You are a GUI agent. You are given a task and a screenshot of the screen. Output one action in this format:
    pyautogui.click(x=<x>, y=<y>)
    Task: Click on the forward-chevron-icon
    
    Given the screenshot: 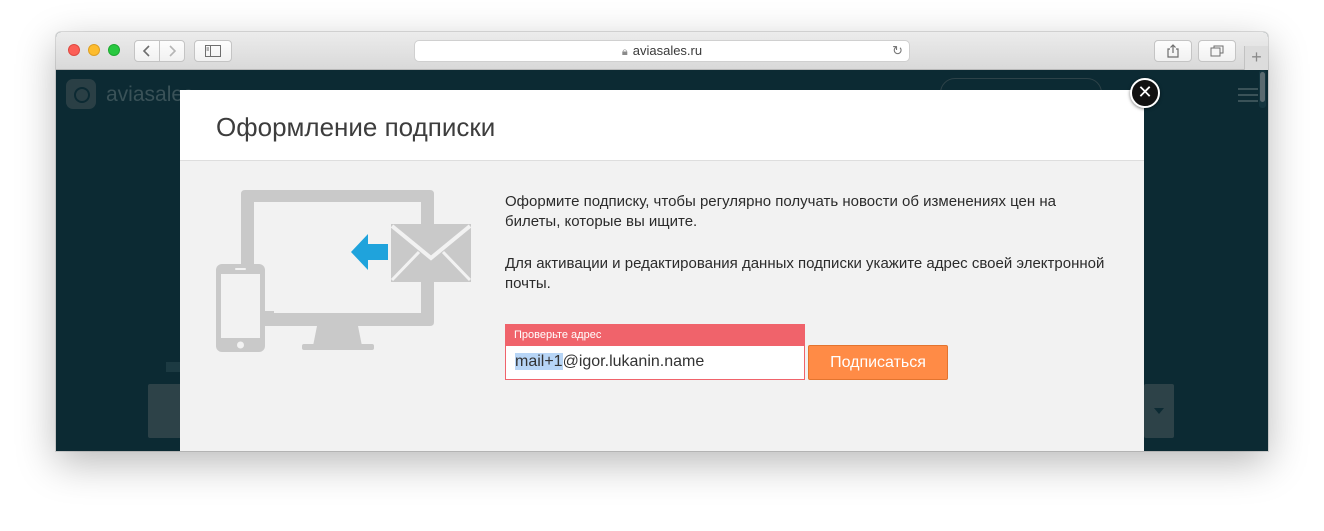 What is the action you would take?
    pyautogui.click(x=173, y=51)
    